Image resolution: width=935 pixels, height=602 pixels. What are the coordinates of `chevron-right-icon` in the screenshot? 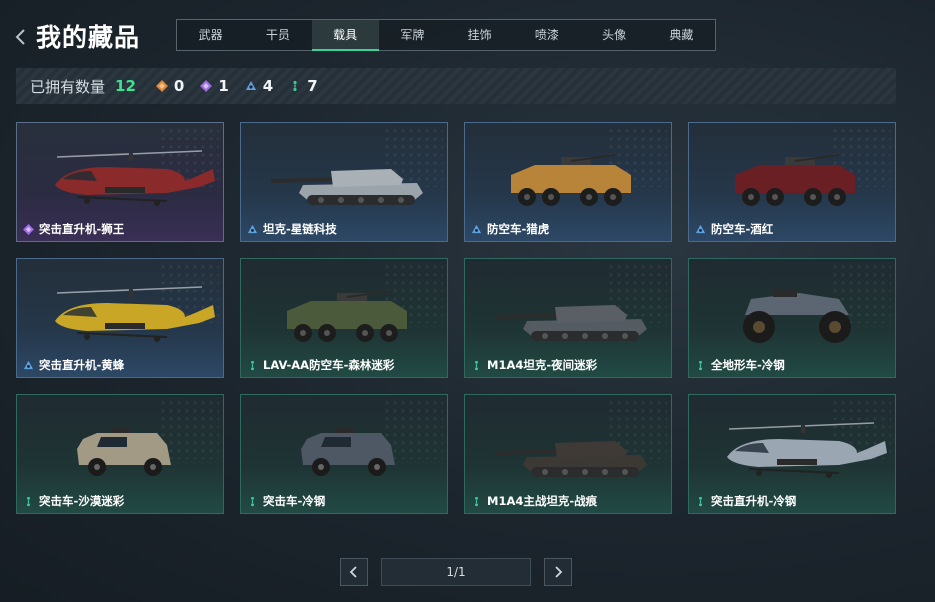 It's located at (559, 572).